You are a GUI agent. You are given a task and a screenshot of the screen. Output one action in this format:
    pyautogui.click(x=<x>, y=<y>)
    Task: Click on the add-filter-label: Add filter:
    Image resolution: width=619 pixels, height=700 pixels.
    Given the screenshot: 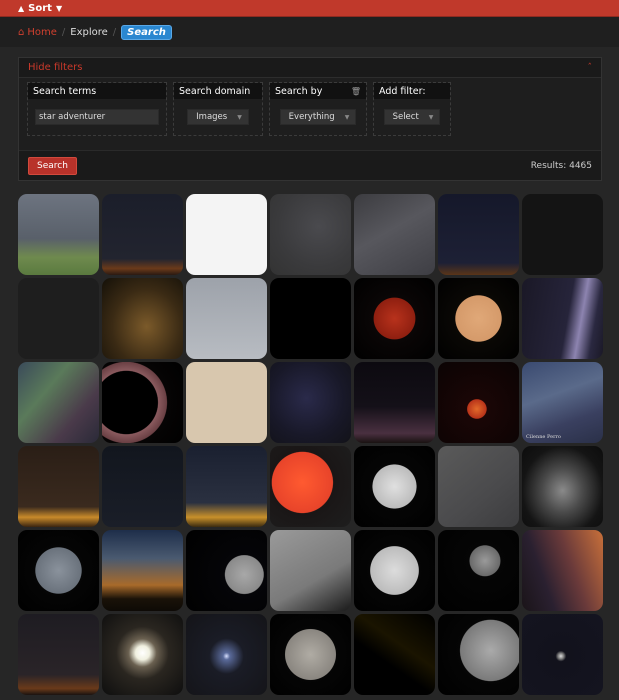 What is the action you would take?
    pyautogui.click(x=402, y=91)
    